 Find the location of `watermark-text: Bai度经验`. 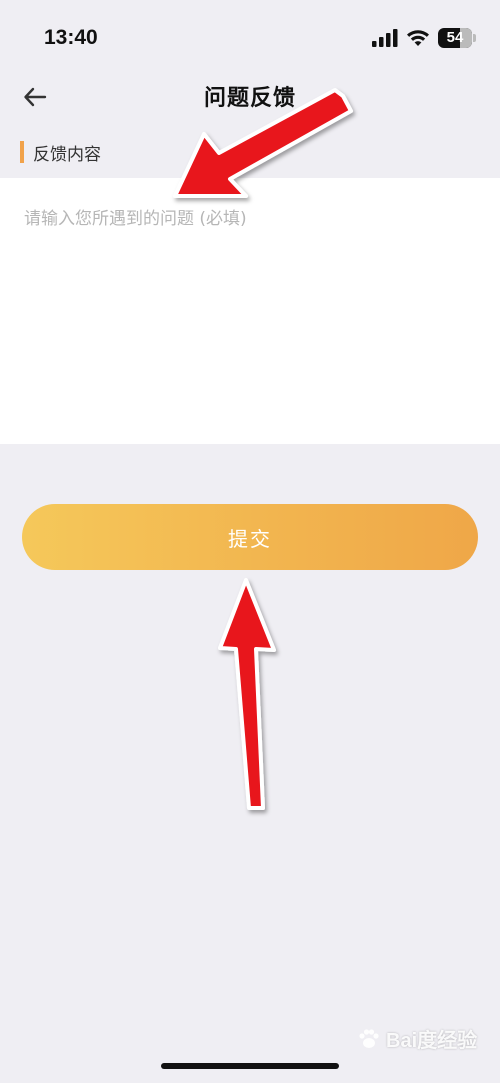

watermark-text: Bai度经验 is located at coordinates (432, 1041).